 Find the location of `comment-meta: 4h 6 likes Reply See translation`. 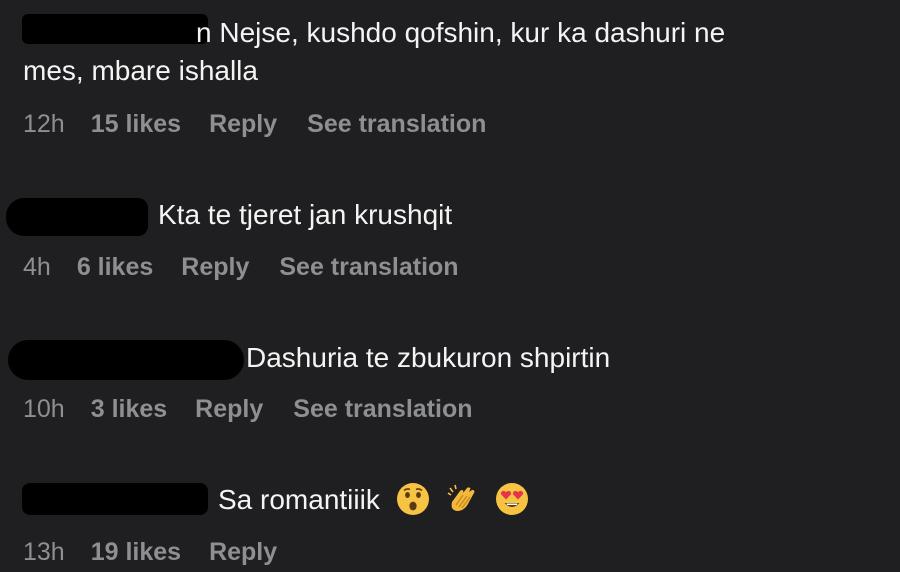

comment-meta: 4h 6 likes Reply See translation is located at coordinates (241, 267).